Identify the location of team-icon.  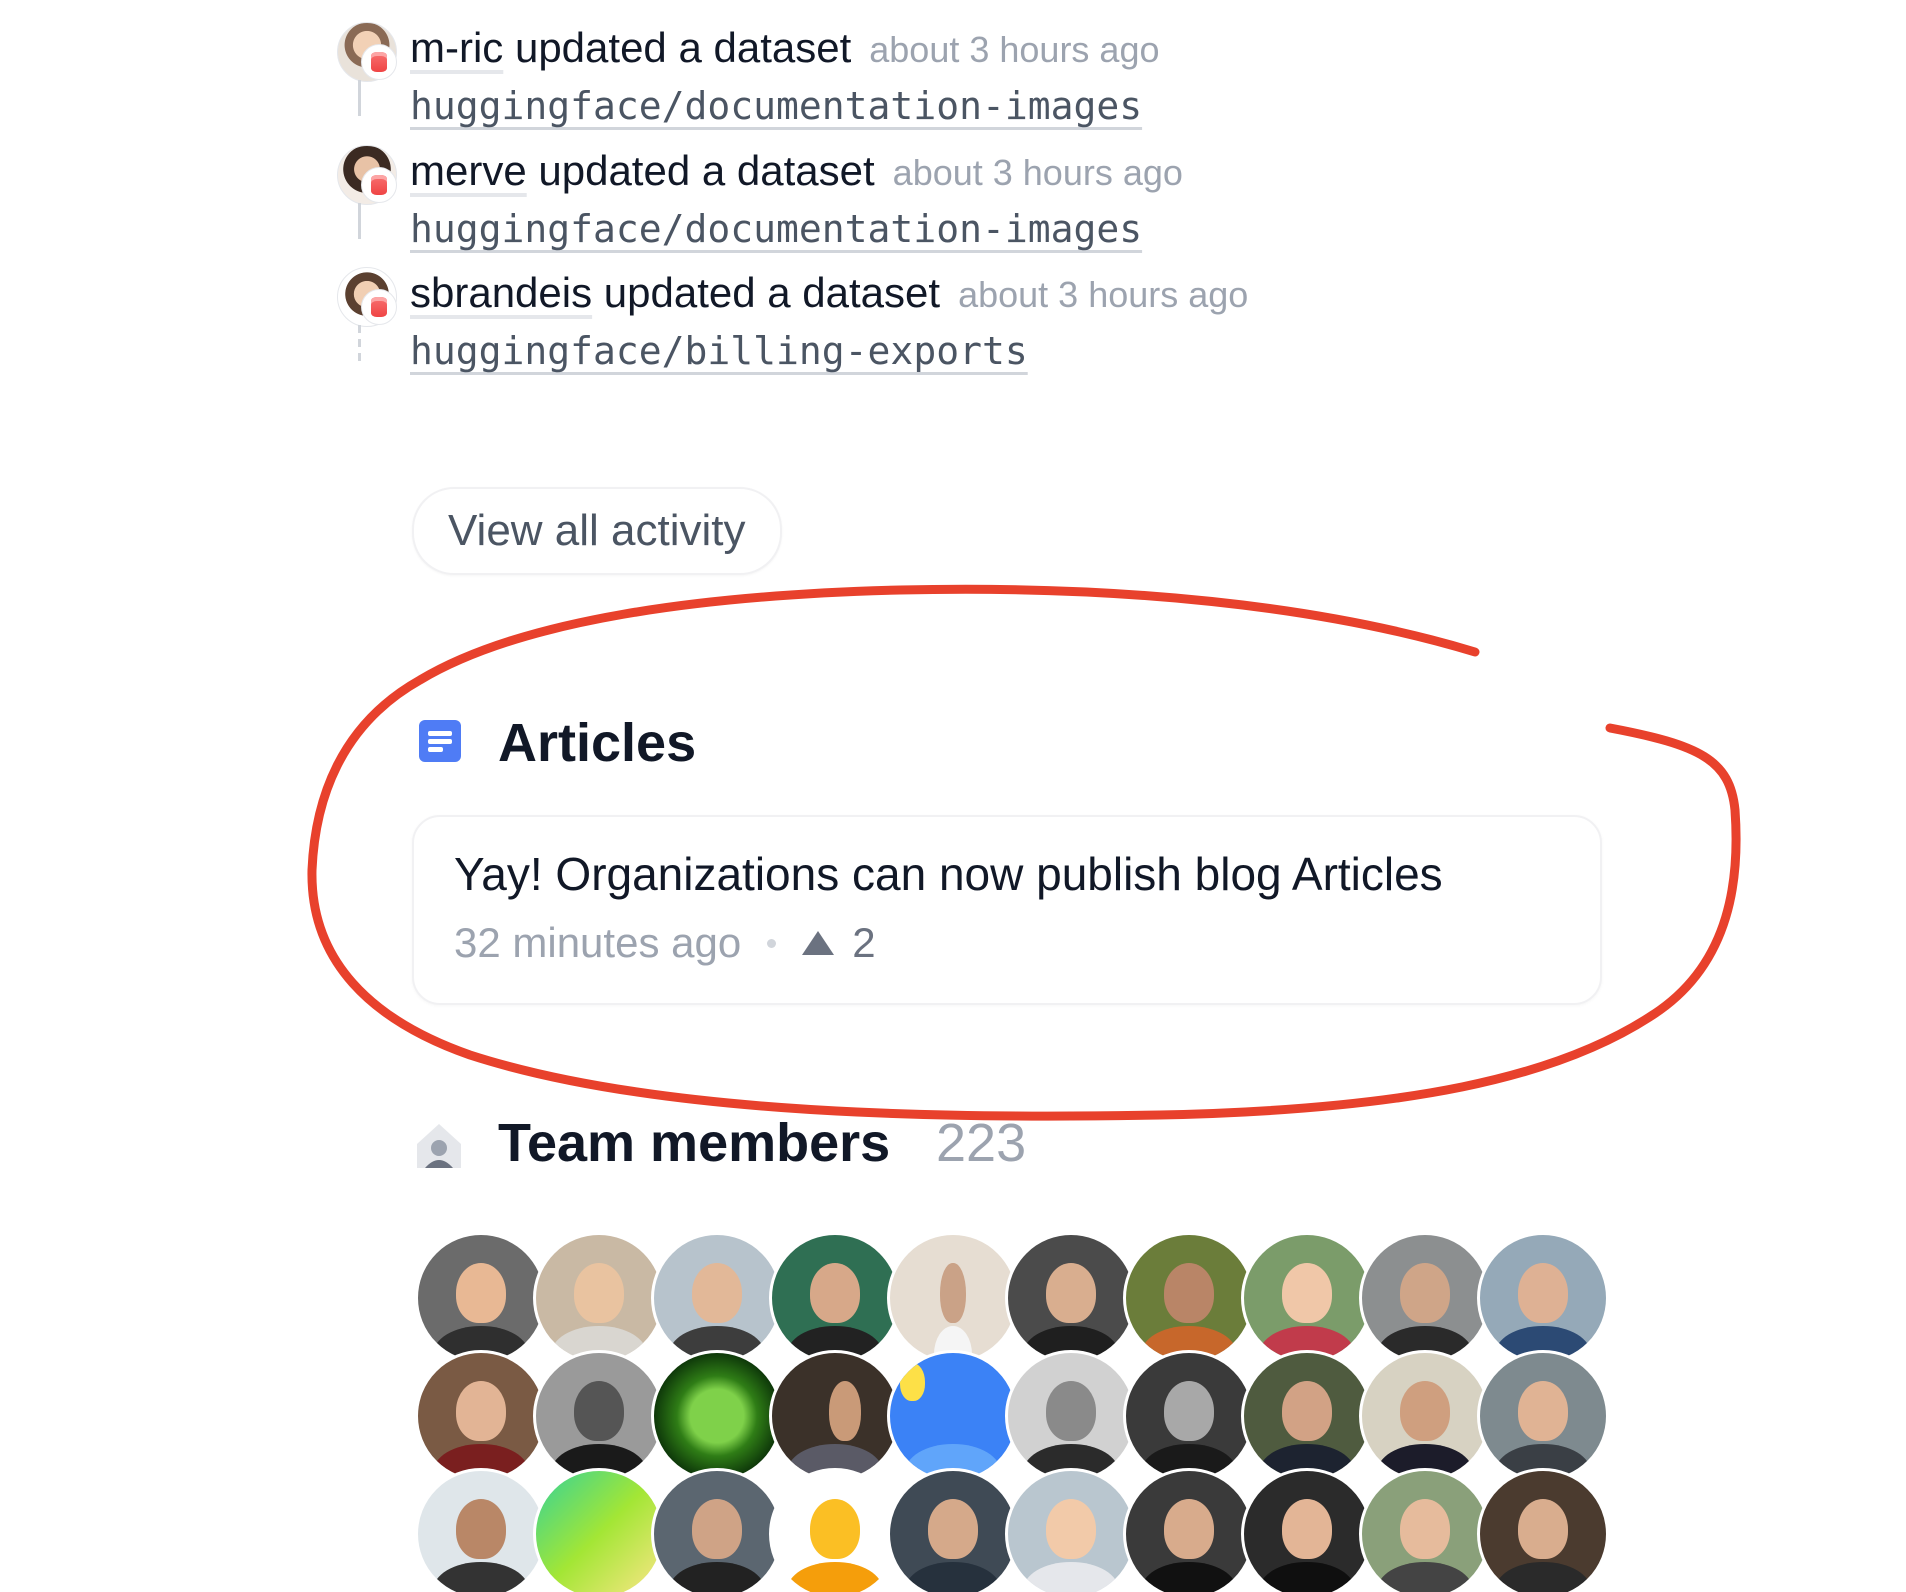
(439, 1146).